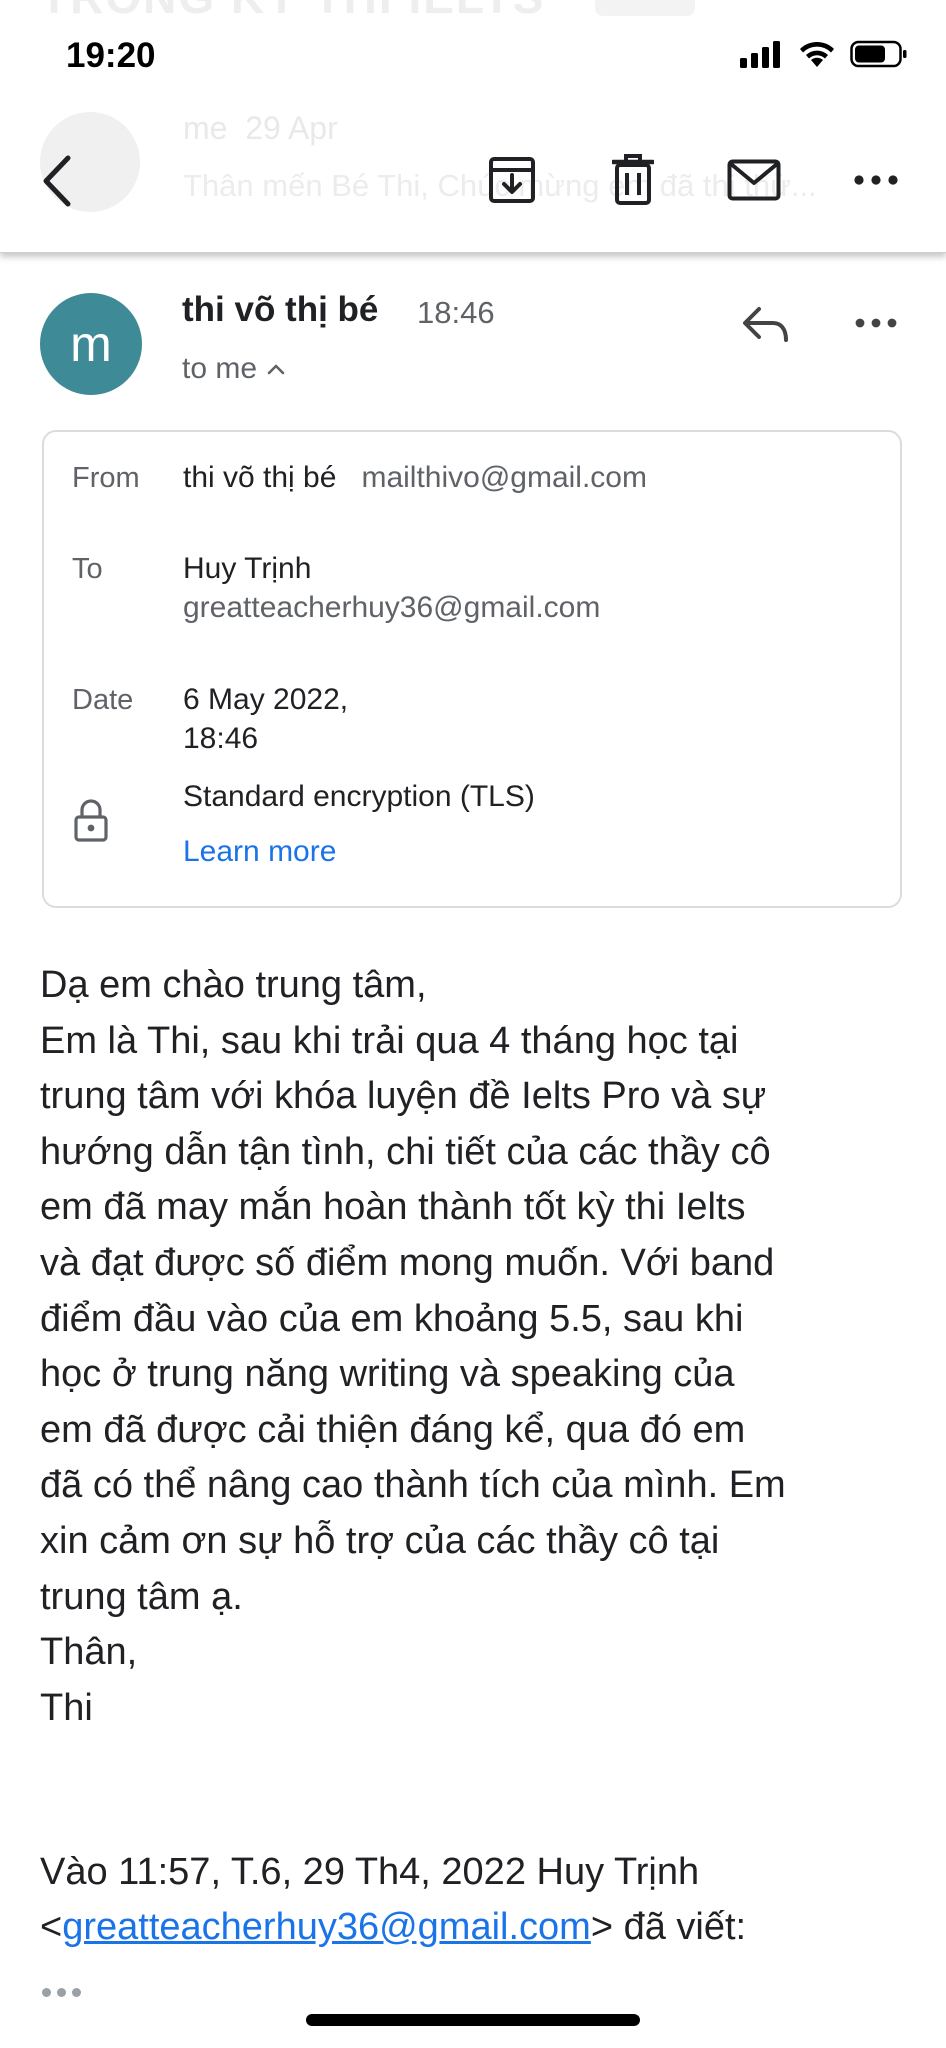 The width and height of the screenshot is (946, 2048). Describe the element at coordinates (247, 568) in the screenshot. I see `to-name: Huy Trịnh` at that location.